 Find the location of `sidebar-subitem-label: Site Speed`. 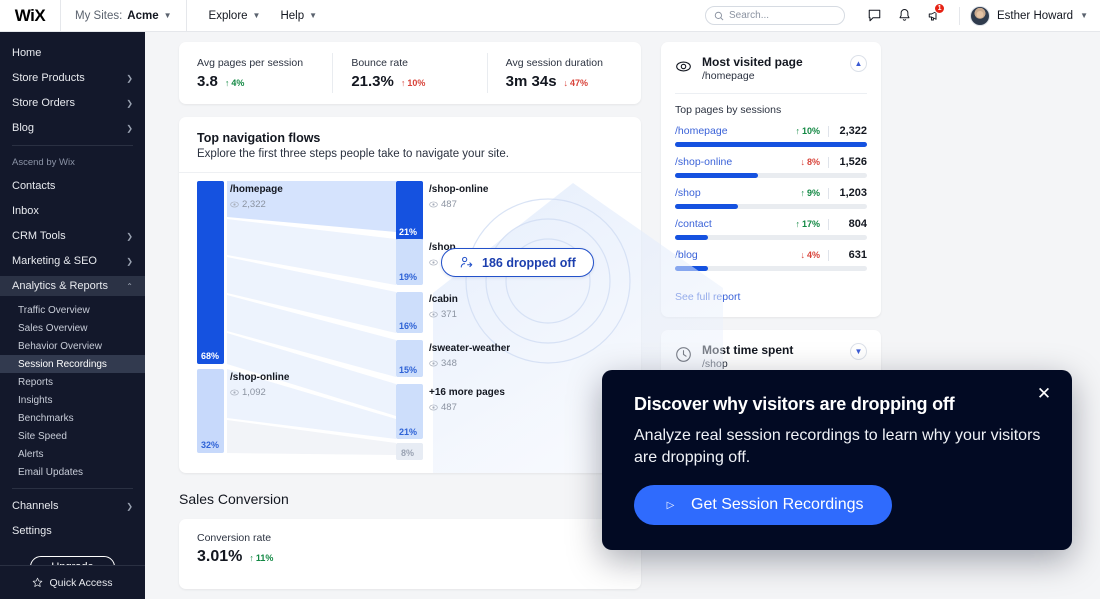

sidebar-subitem-label: Site Speed is located at coordinates (42, 436).